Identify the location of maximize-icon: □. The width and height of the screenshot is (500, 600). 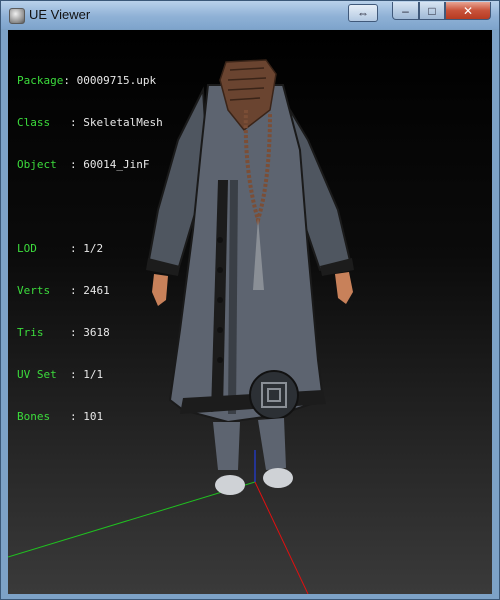
(432, 10).